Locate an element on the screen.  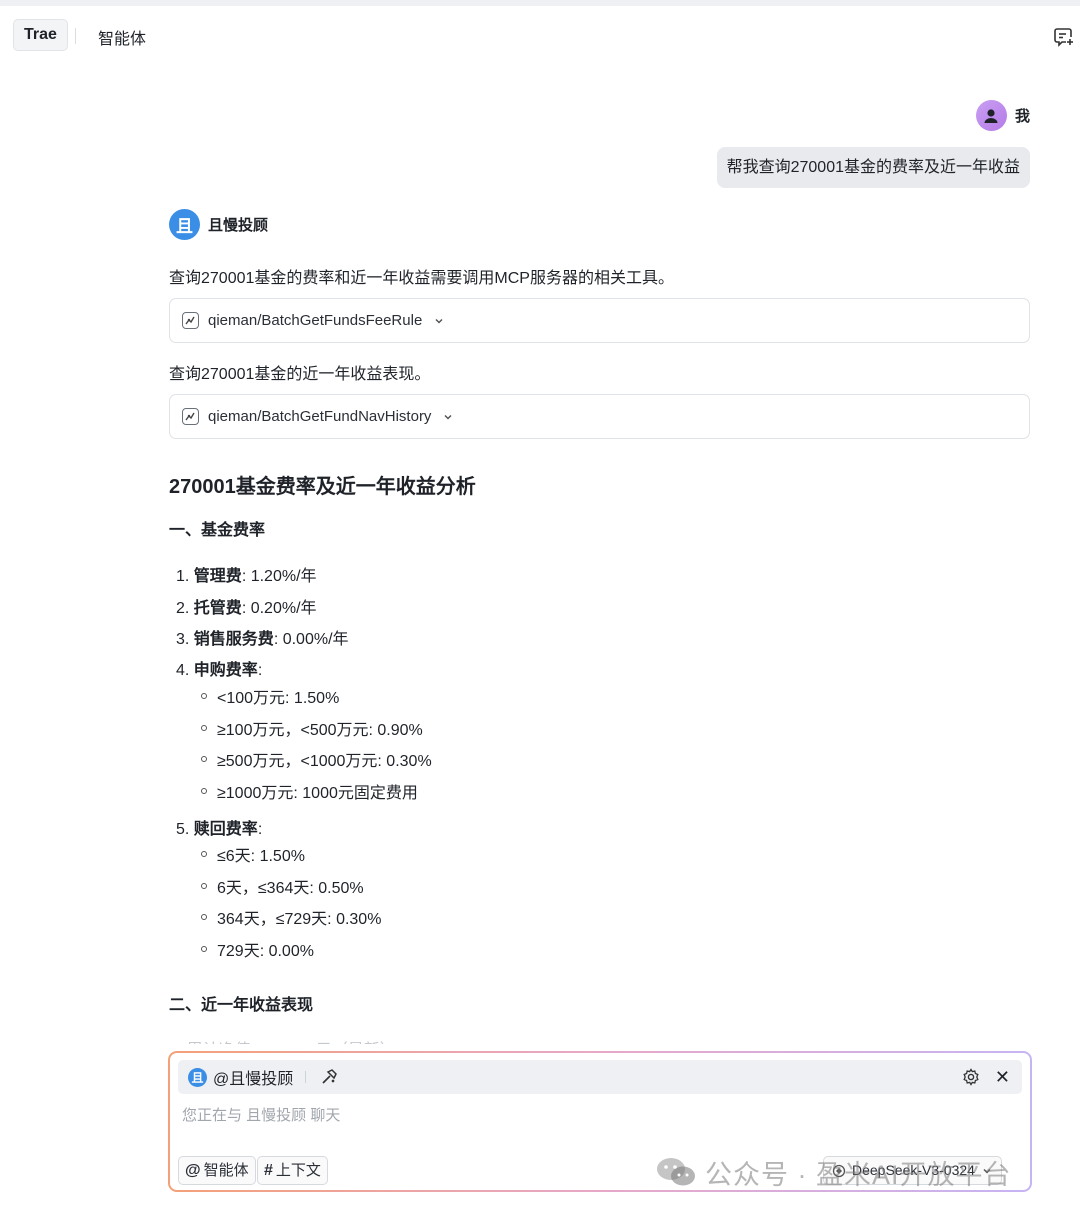
tool-name: qieman/BatchGetFundNavHistory is located at coordinates (320, 416).